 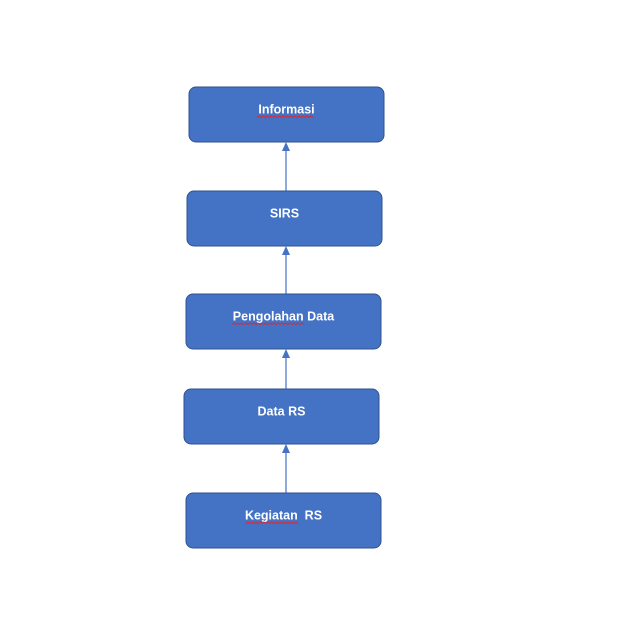 I want to click on node-sirs-label: SIRS, so click(x=284, y=213).